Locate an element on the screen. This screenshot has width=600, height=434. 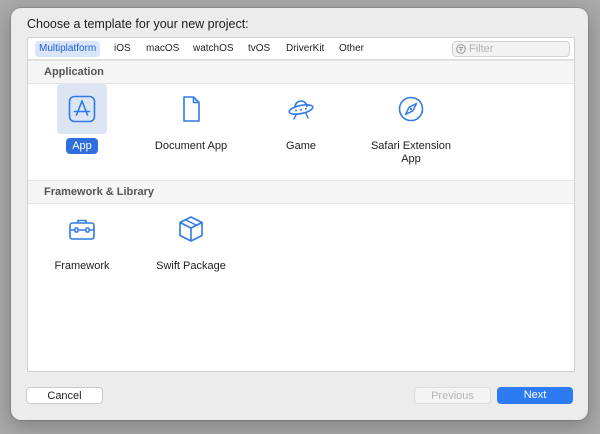
template-label: Document App is located at coordinates (191, 146).